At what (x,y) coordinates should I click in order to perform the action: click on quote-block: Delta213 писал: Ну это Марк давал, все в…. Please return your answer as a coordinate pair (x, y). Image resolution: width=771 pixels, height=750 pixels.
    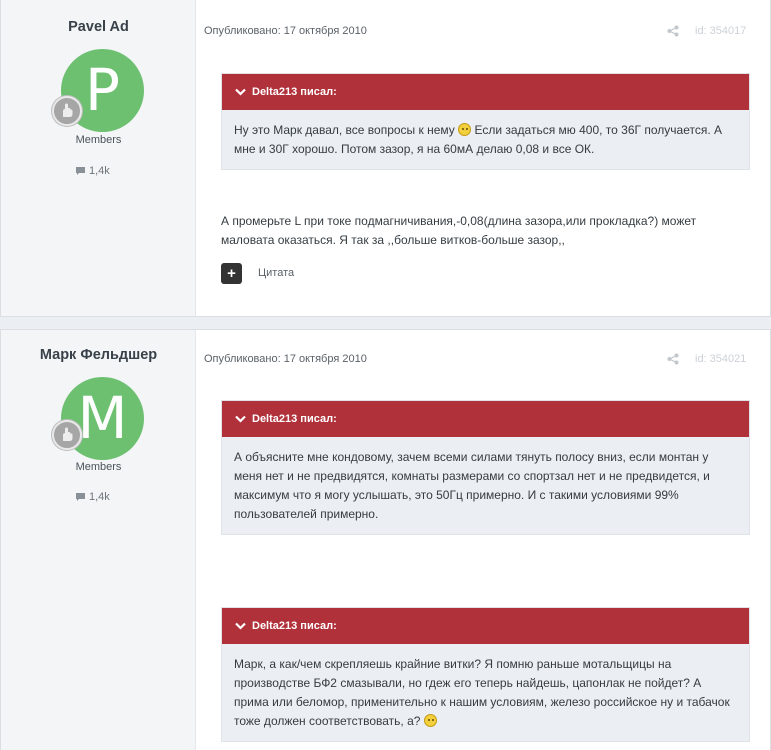
    Looking at the image, I should click on (485, 121).